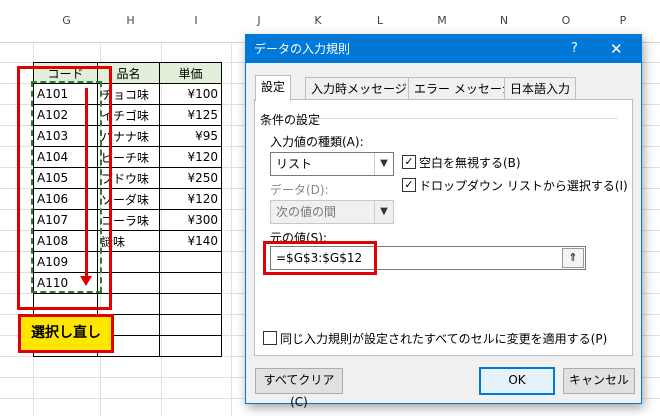 The image size is (660, 416). Describe the element at coordinates (443, 49) in the screenshot. I see `dialog-titlebar: データの入力規則 ? ✕` at that location.